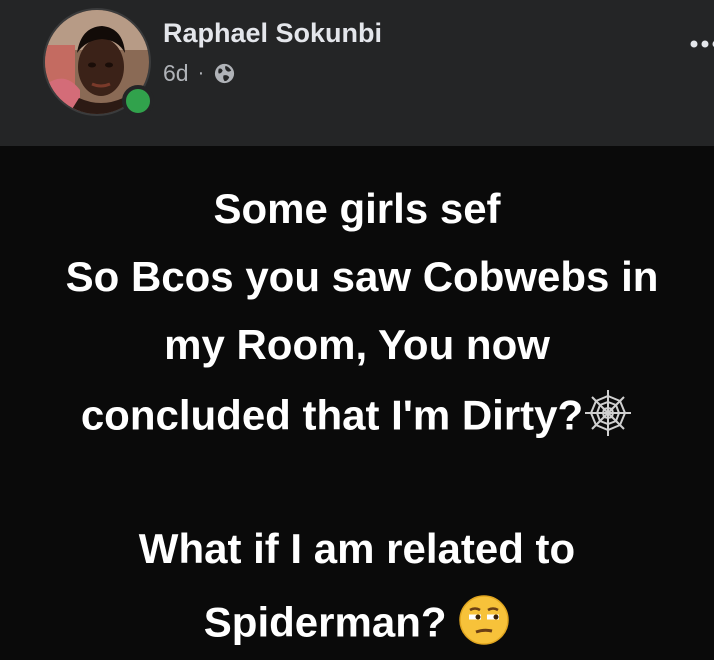 The height and width of the screenshot is (670, 720). Describe the element at coordinates (176, 73) in the screenshot. I see `post-time: 6d` at that location.